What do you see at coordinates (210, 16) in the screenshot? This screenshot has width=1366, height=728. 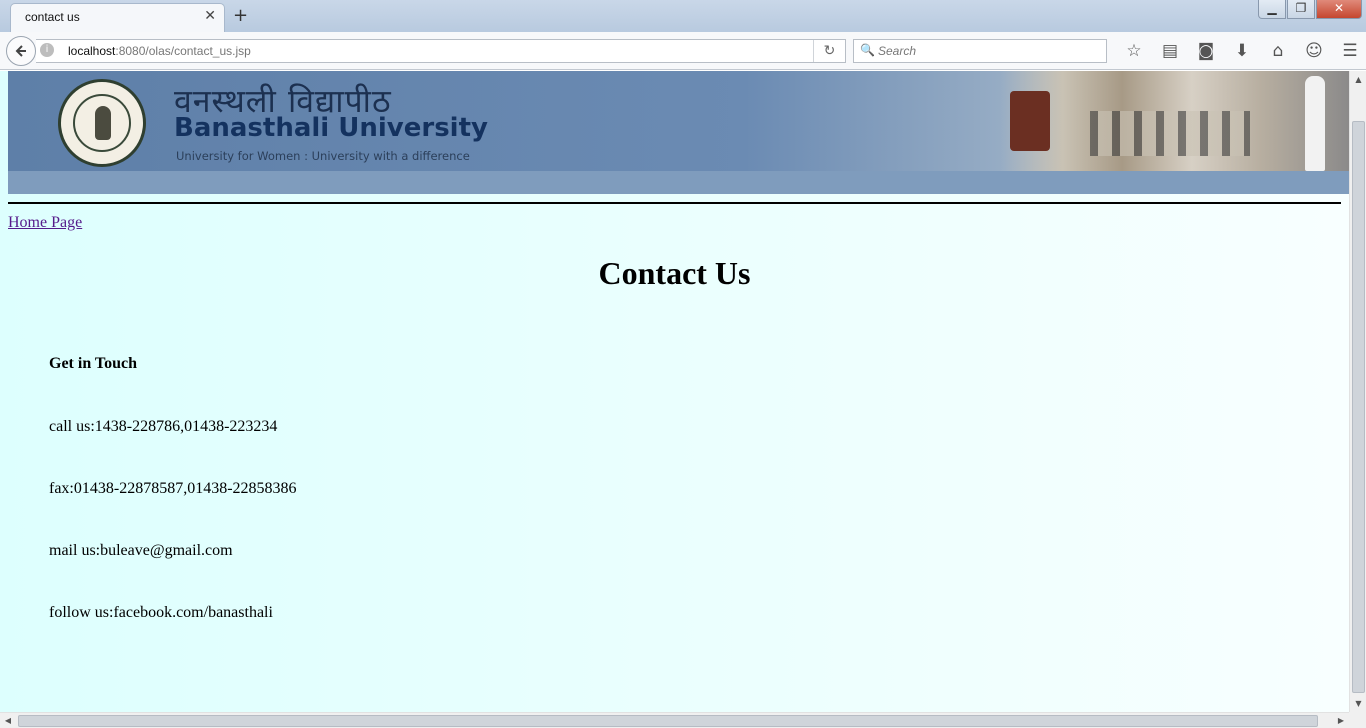 I see `tab-close-icon: ✕` at bounding box center [210, 16].